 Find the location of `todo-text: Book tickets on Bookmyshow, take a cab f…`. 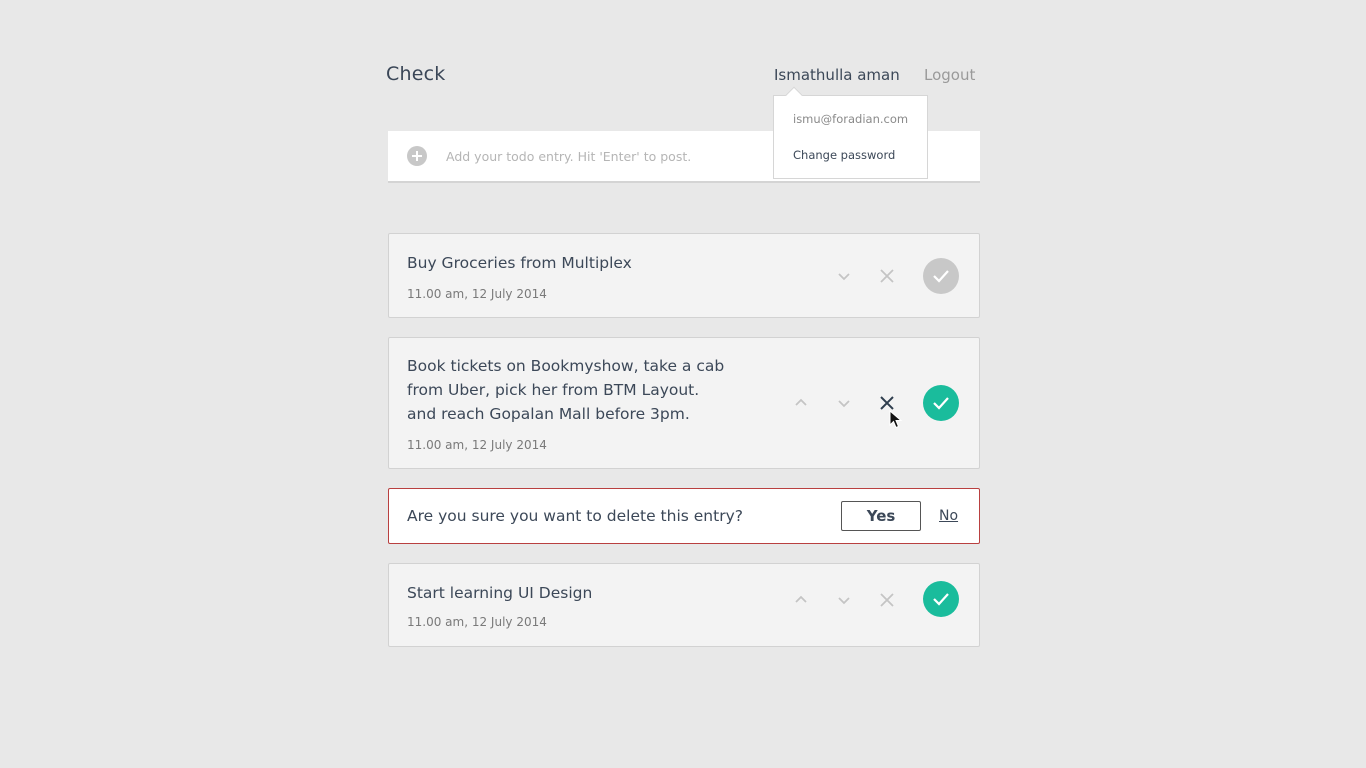

todo-text: Book tickets on Bookmyshow, take a cab f… is located at coordinates (565, 390).